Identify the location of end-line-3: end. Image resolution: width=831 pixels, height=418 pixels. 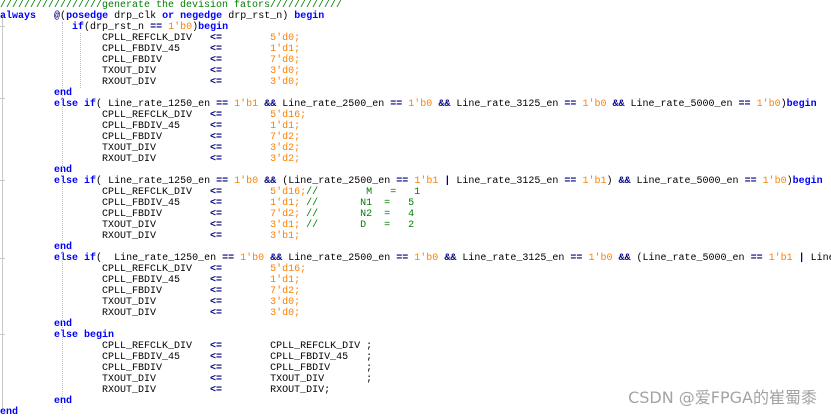
(63, 324).